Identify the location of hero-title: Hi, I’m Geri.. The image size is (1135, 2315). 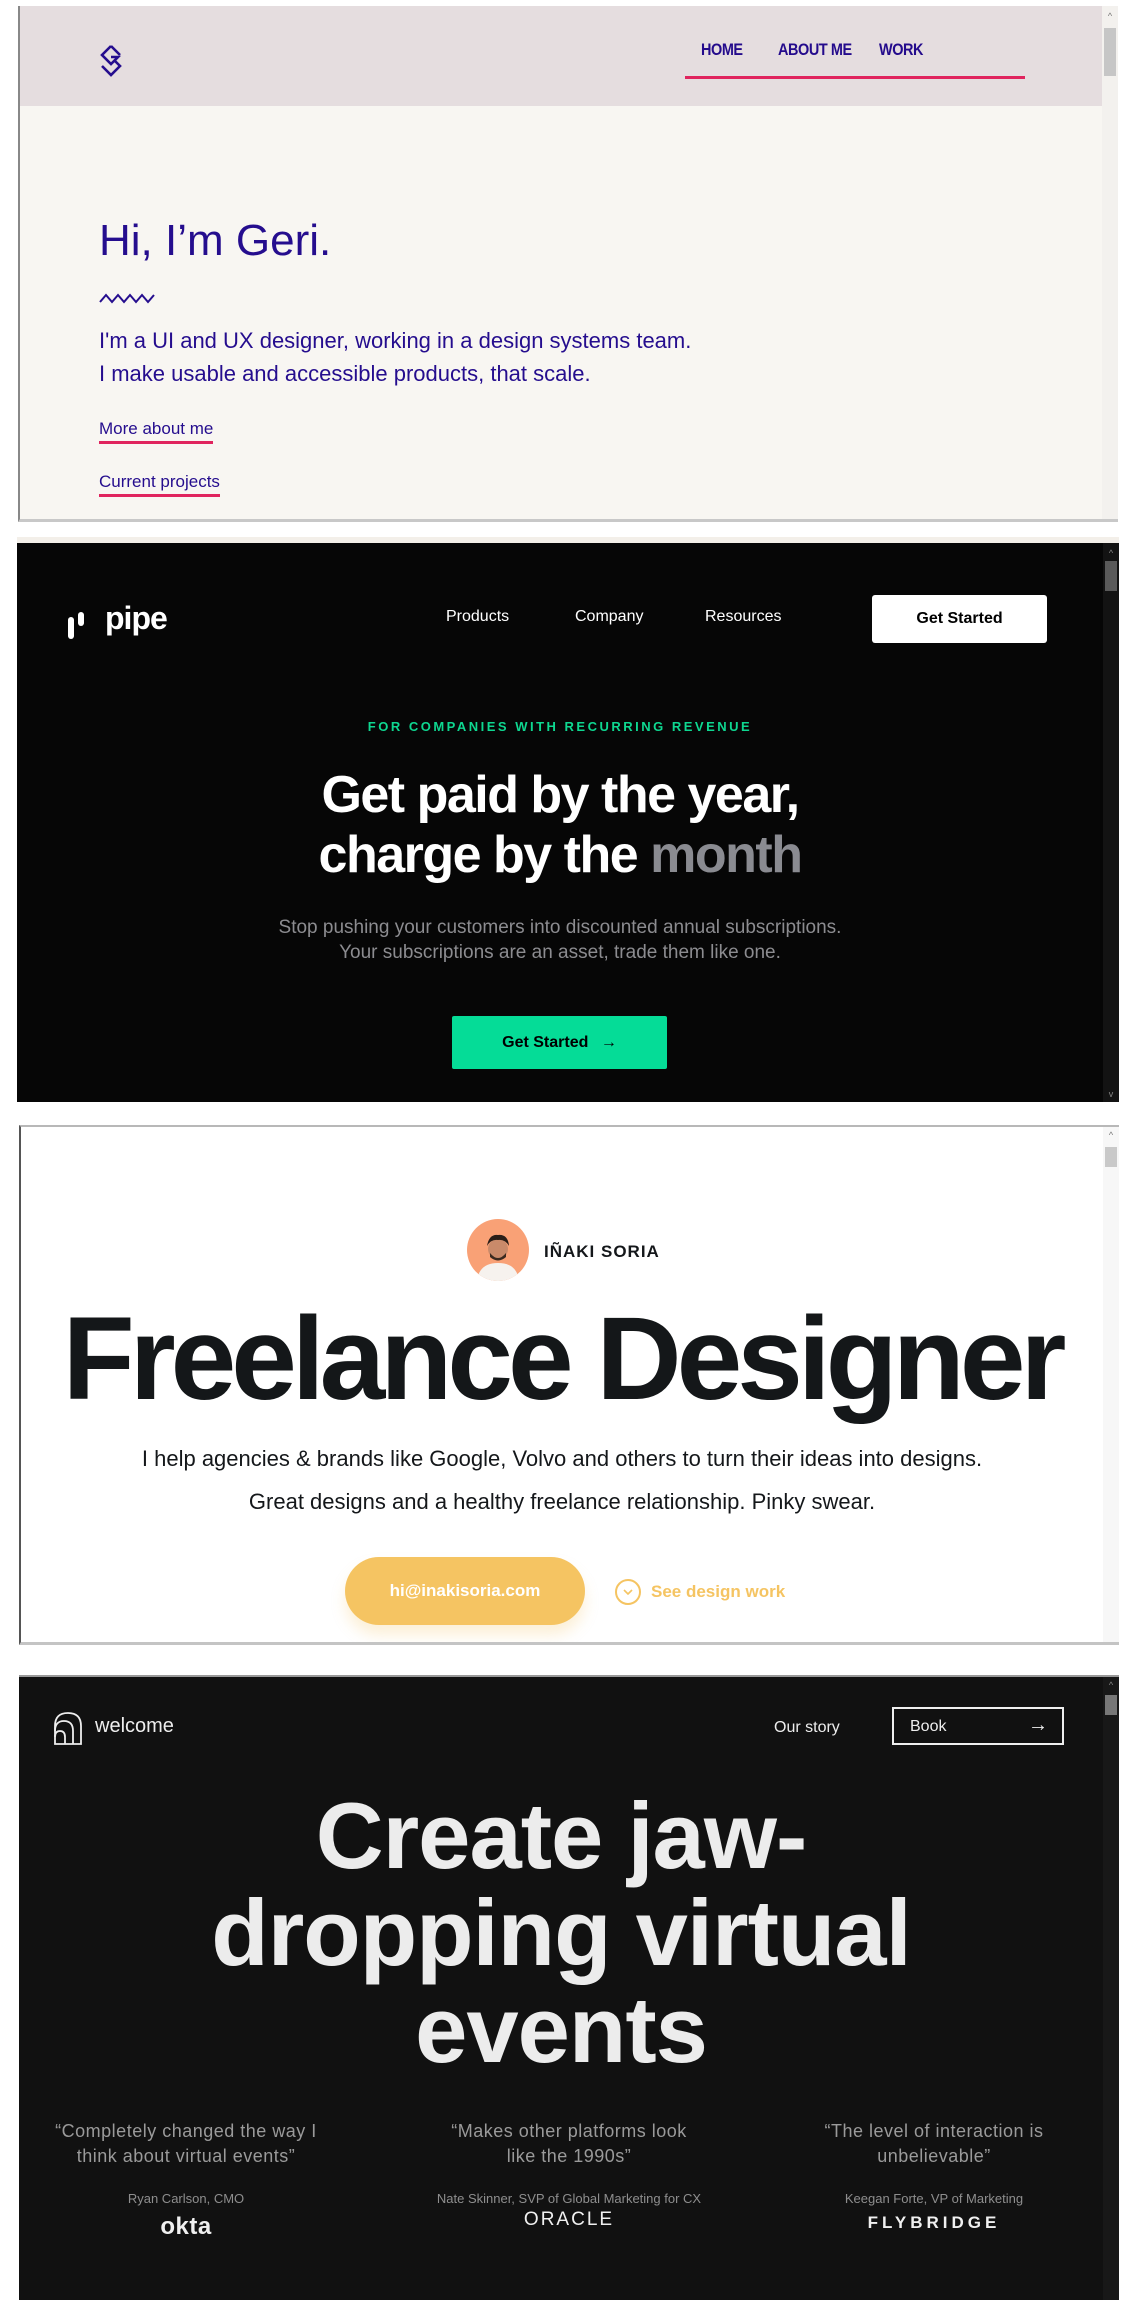
(215, 240).